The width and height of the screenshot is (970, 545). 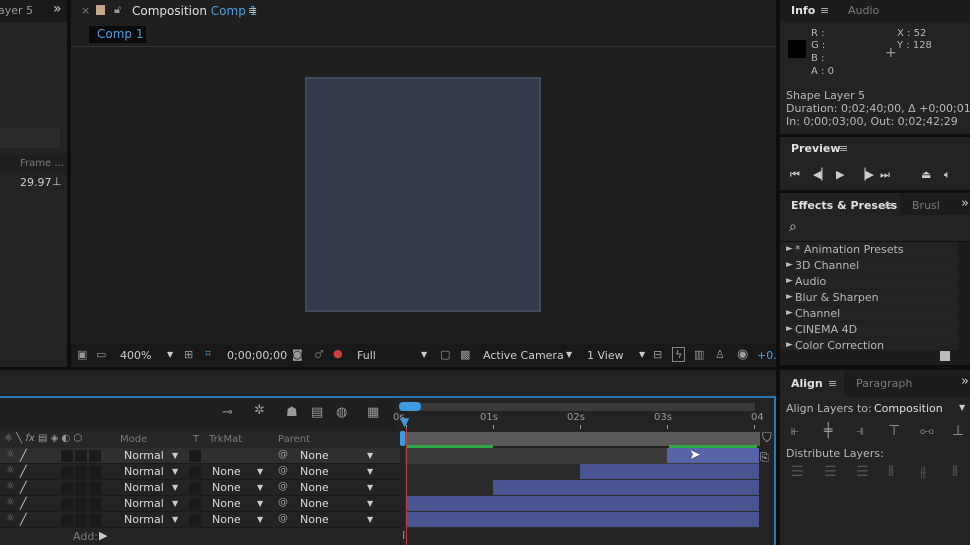 I want to click on effects-menu-icon: ≡, so click(x=888, y=205).